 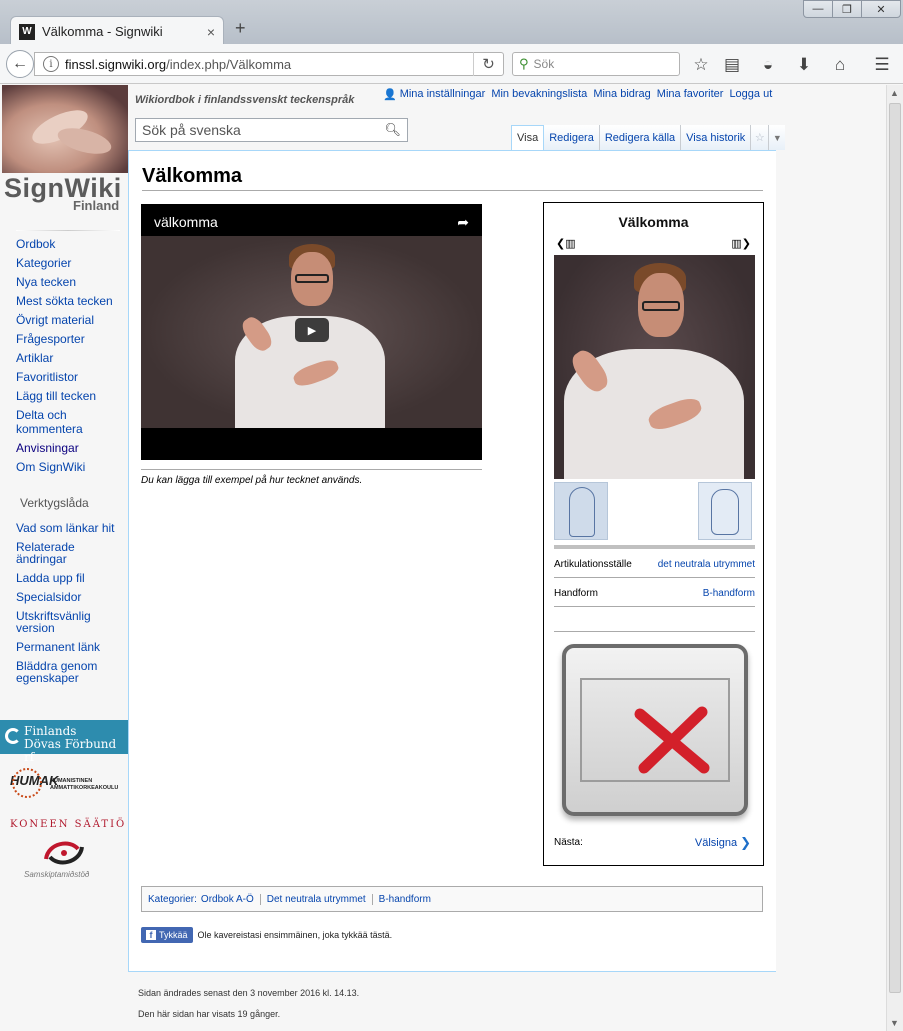 What do you see at coordinates (71, 339) in the screenshot?
I see `sidebar-item-fragesporter: Frågesporter` at bounding box center [71, 339].